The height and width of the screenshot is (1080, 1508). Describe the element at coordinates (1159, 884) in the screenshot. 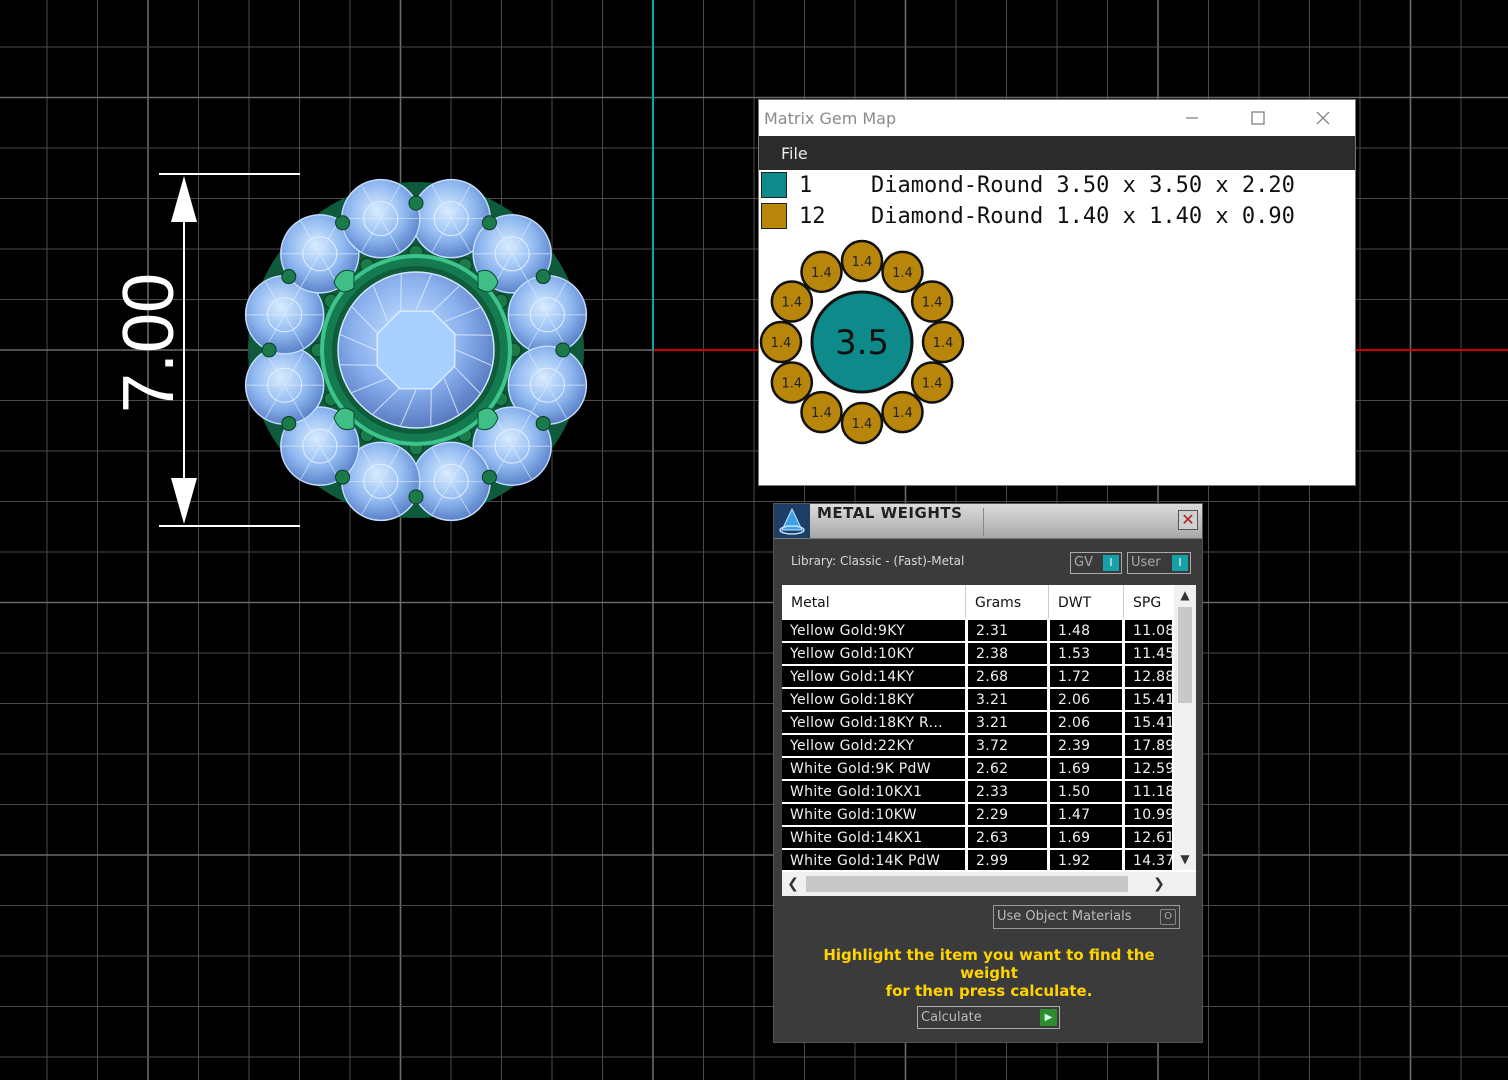

I see `scroll-right-icon: ❯` at that location.